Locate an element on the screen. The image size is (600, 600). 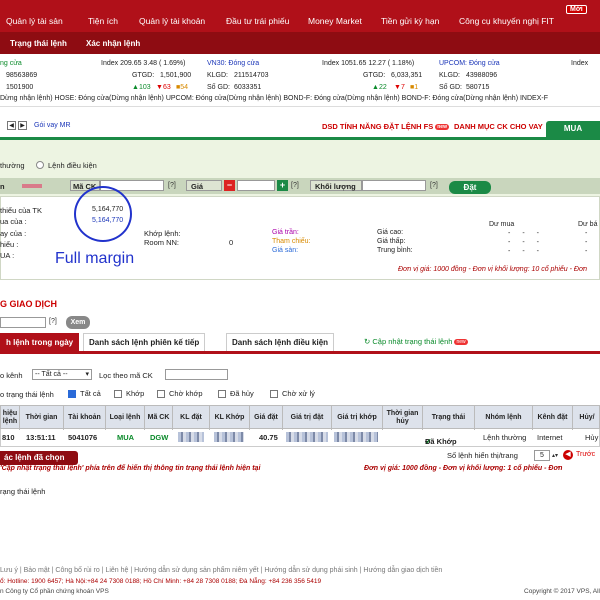
per-page-input: 5 is located at coordinates (542, 455).